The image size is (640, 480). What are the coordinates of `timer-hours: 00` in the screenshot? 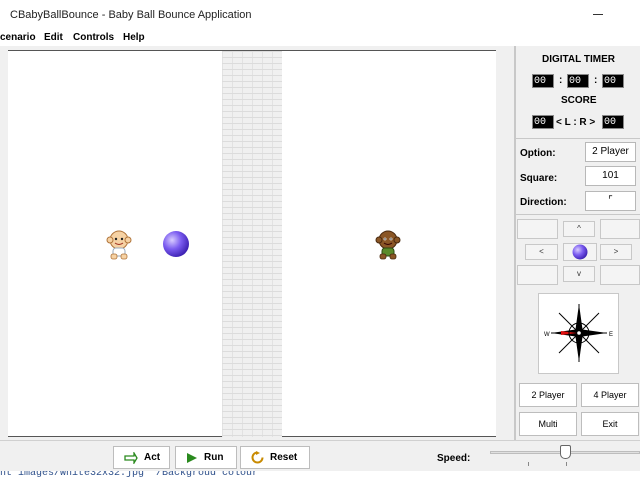 It's located at (543, 81).